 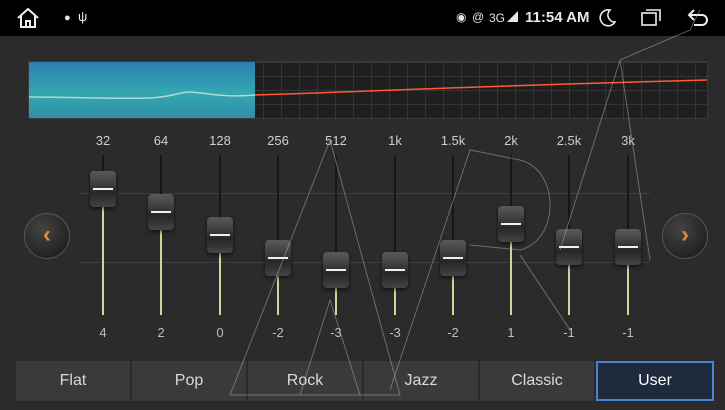 I want to click on band-frequency-label: 1.5k, so click(x=453, y=140).